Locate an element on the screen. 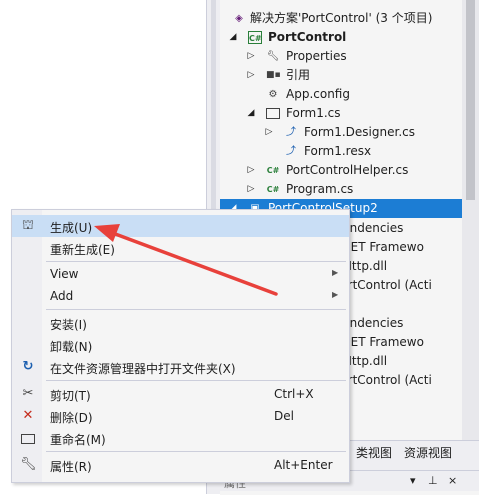 This screenshot has height=495, width=488. menu-item-open-folder: ↻ 在文件资源管理器中打开文件夹(X) is located at coordinates (180, 367).